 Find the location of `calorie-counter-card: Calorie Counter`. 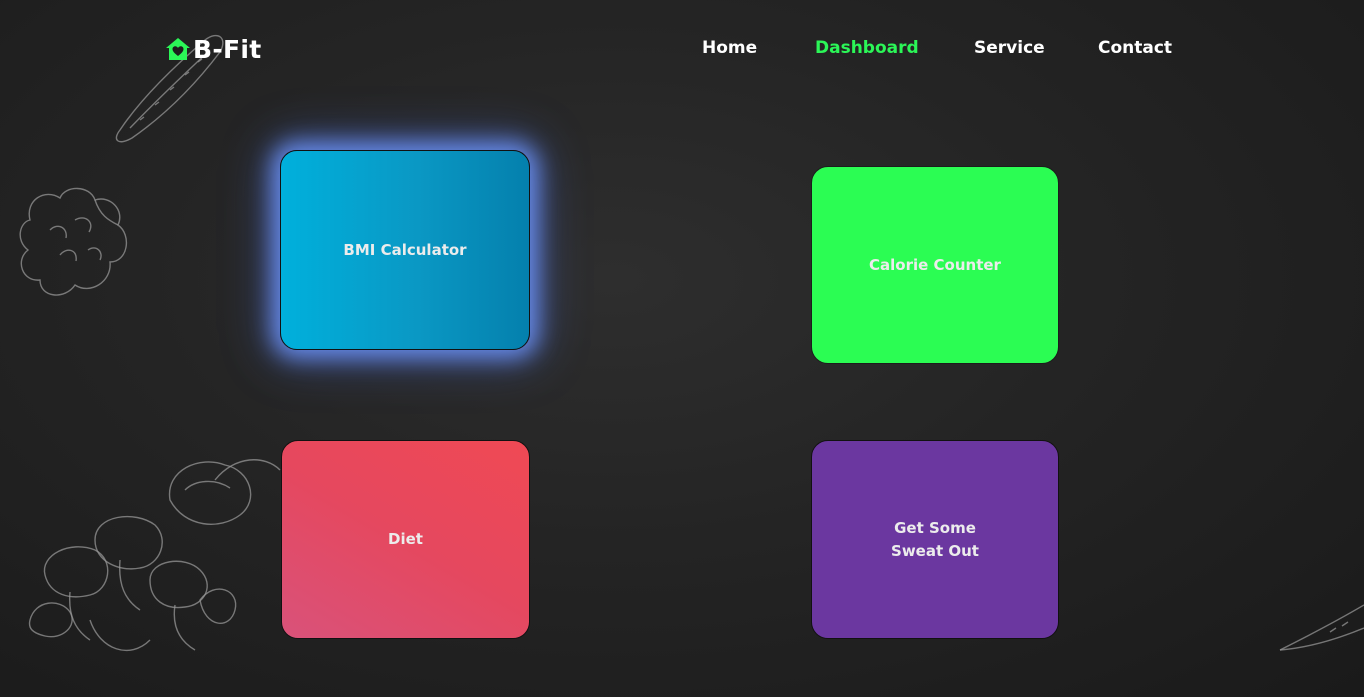

calorie-counter-card: Calorie Counter is located at coordinates (935, 265).